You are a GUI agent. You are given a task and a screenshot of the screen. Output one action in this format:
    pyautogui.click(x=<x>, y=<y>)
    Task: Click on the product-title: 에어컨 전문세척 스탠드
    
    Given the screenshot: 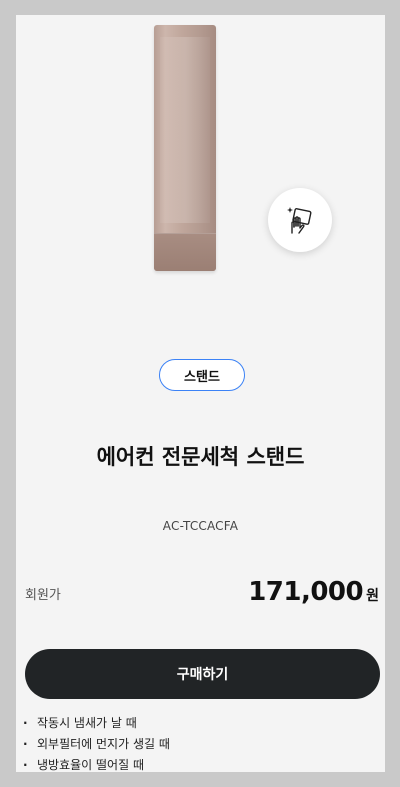 What is the action you would take?
    pyautogui.click(x=200, y=457)
    